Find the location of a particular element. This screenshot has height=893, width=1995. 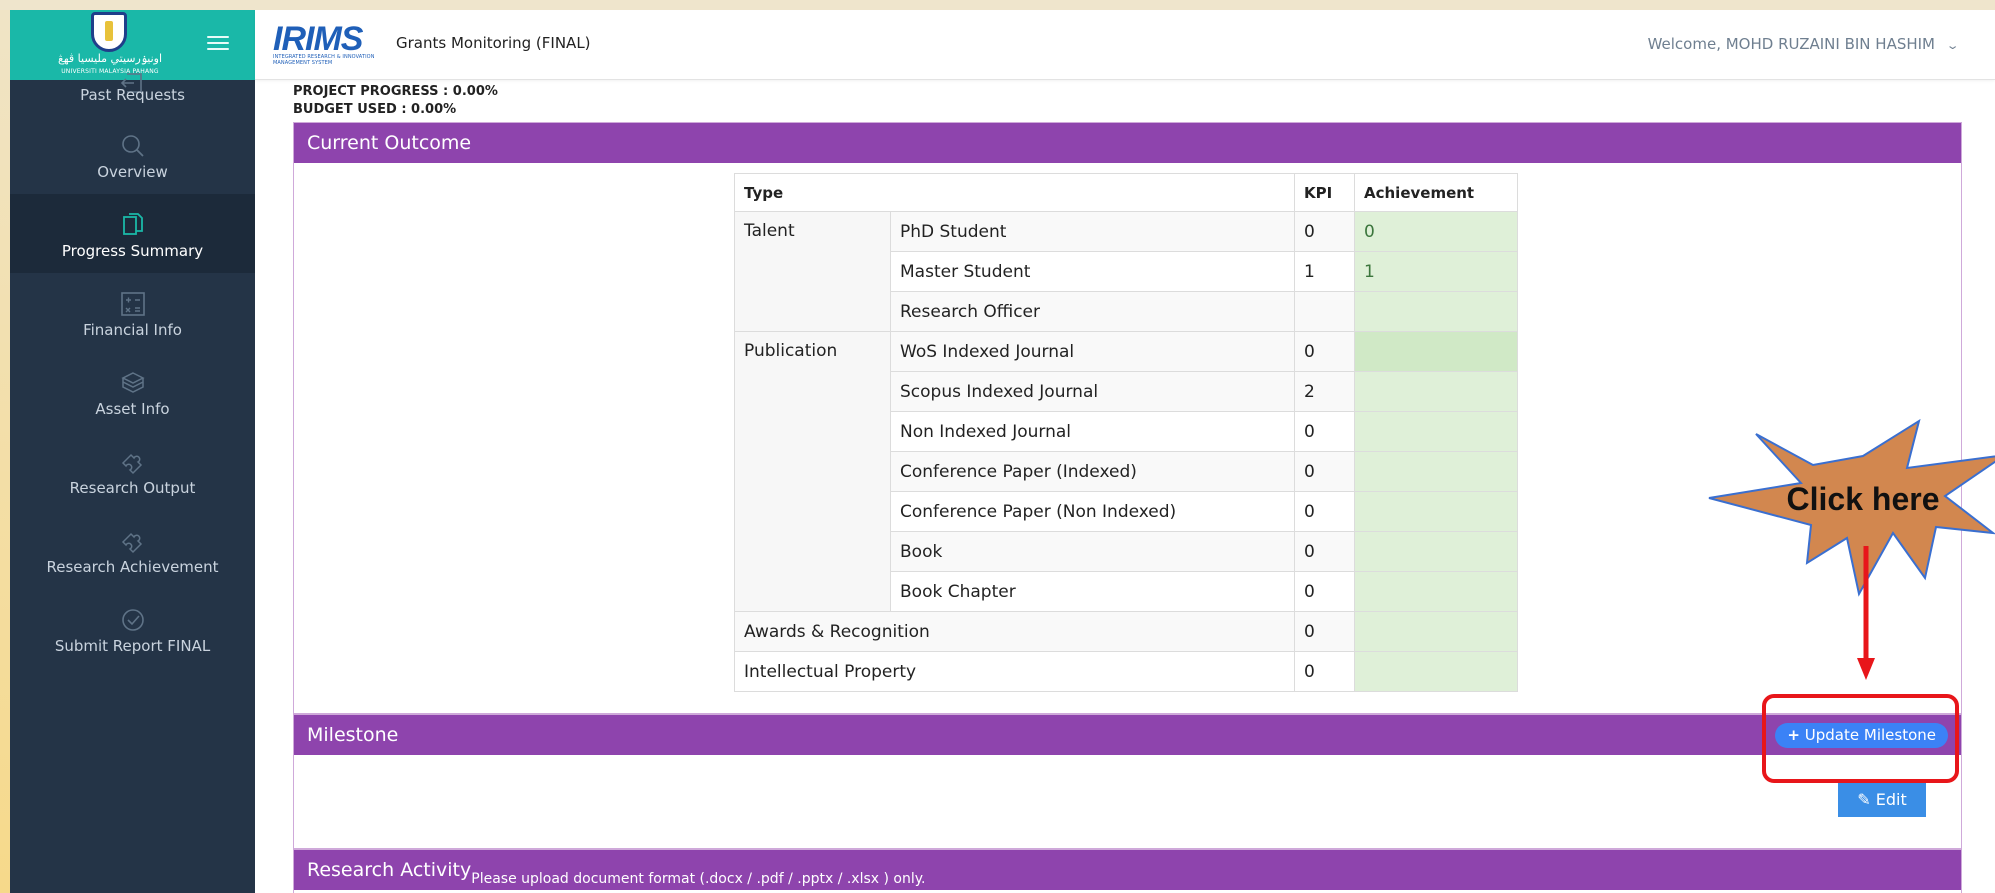

row-item: Research Officer is located at coordinates (1092, 311).